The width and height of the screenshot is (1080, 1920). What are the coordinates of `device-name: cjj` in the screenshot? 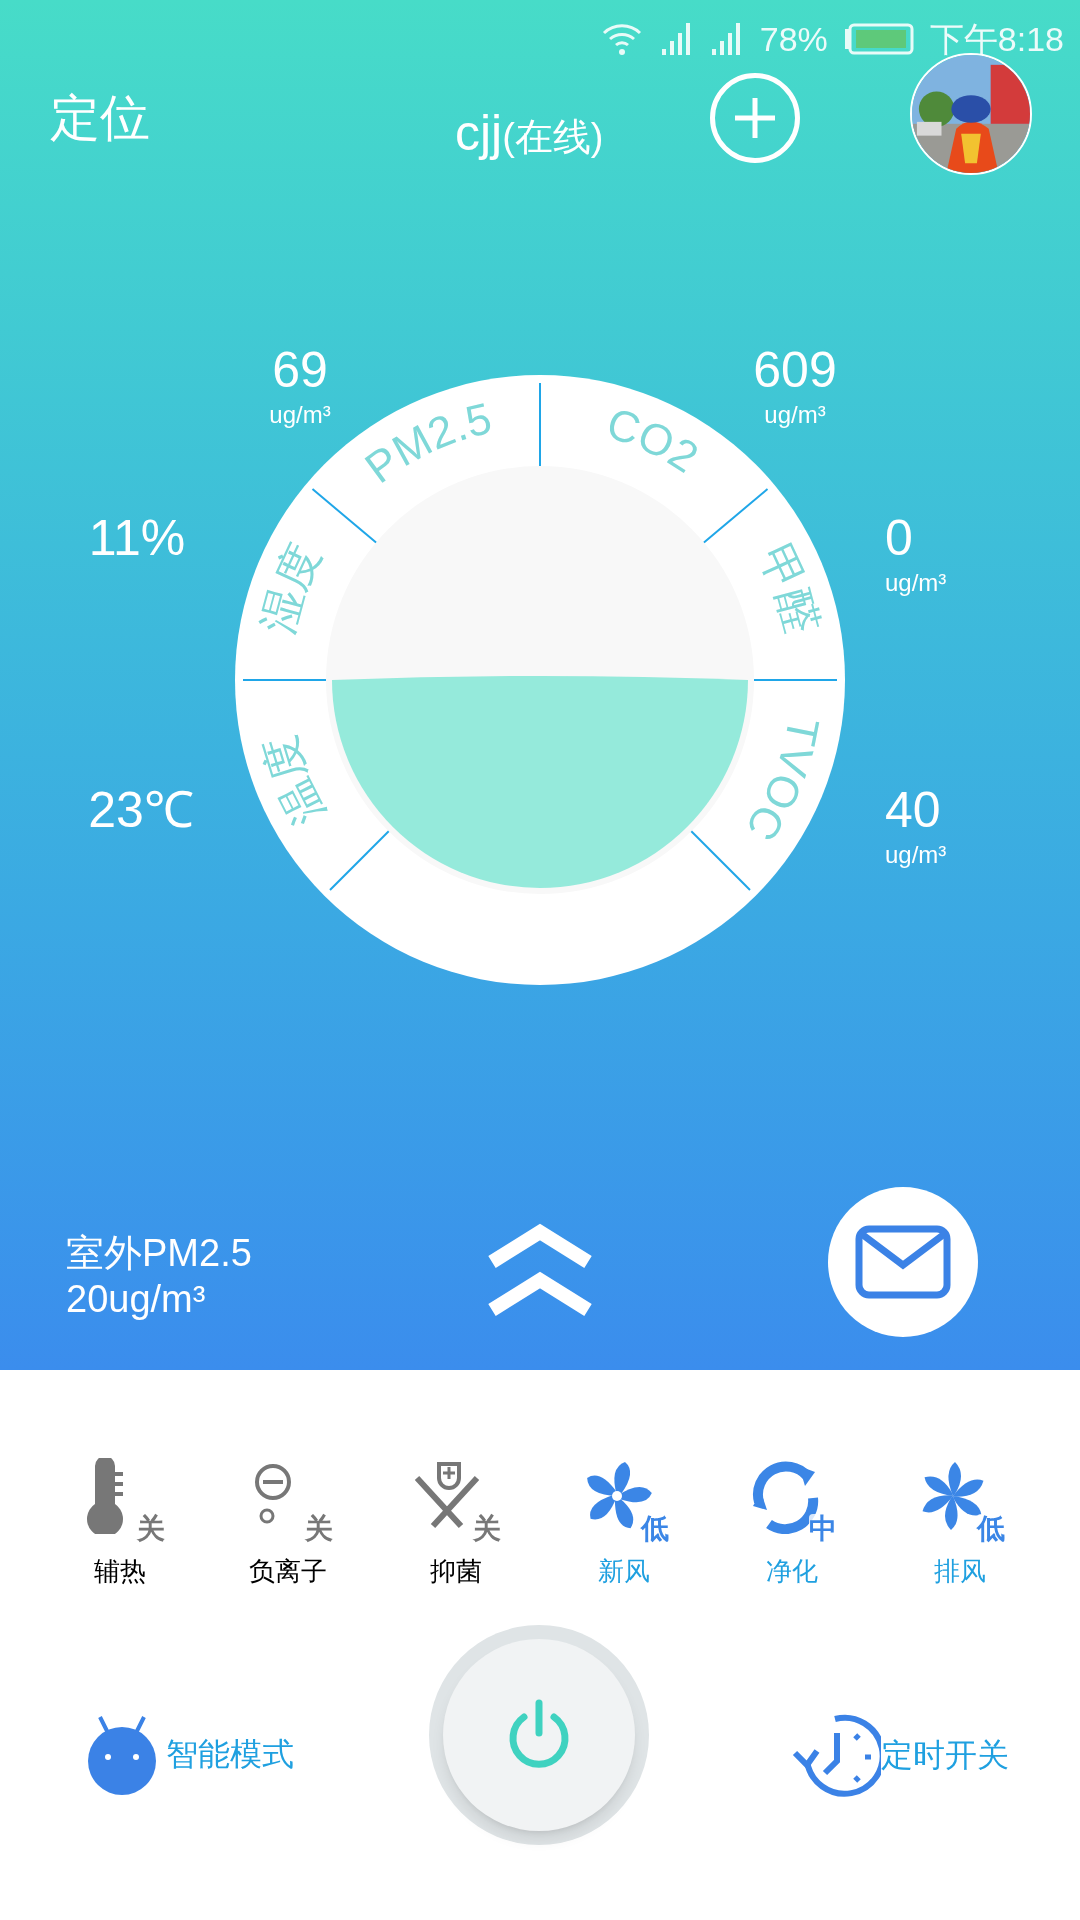 It's located at (479, 133).